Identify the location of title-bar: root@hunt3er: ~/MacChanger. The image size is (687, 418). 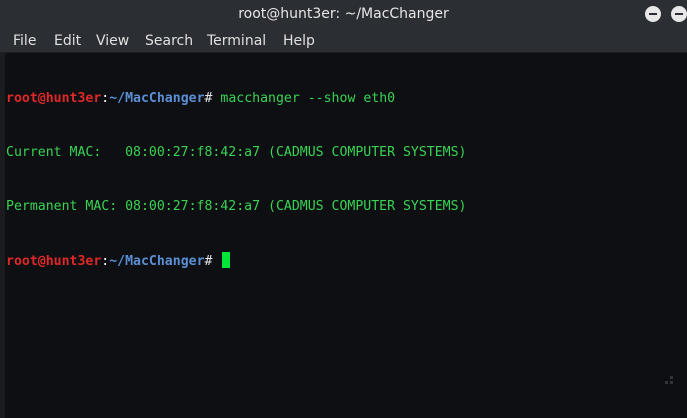
(343, 15).